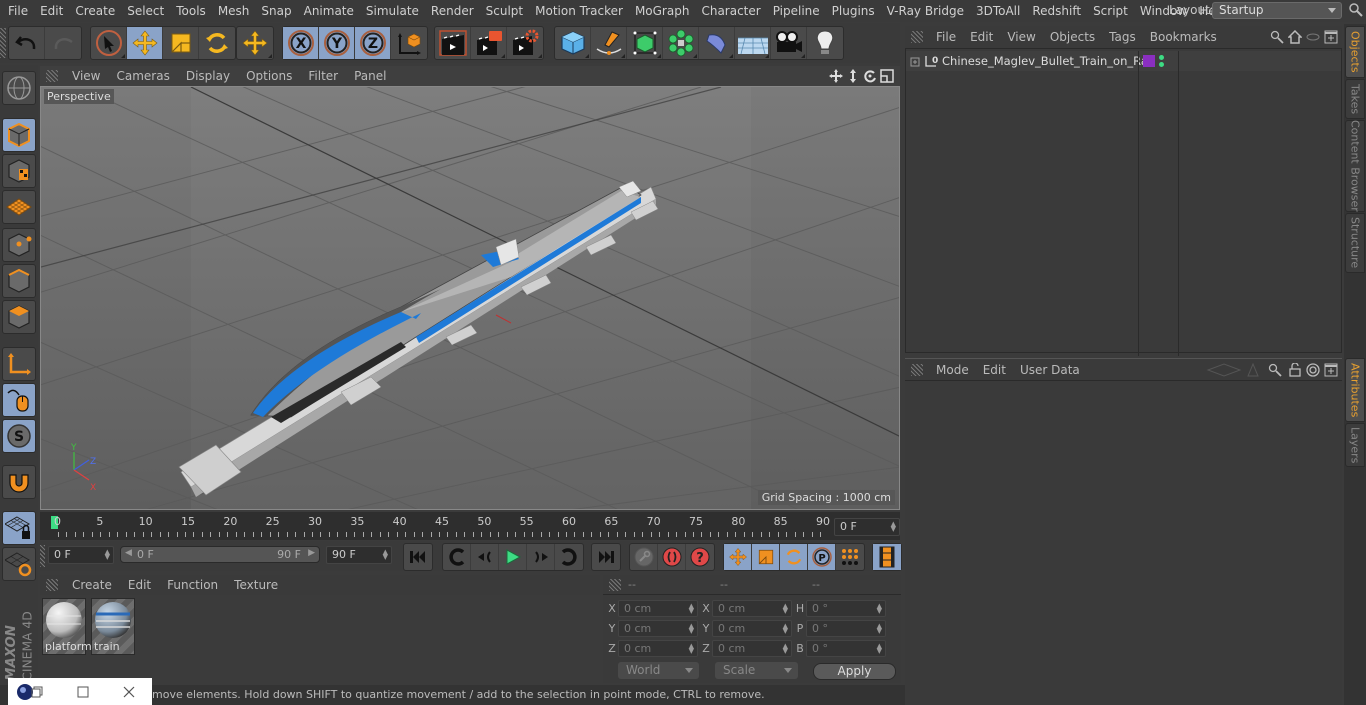 Image resolution: width=1366 pixels, height=705 pixels. What do you see at coordinates (870, 76) in the screenshot?
I see `rotate-view-icon` at bounding box center [870, 76].